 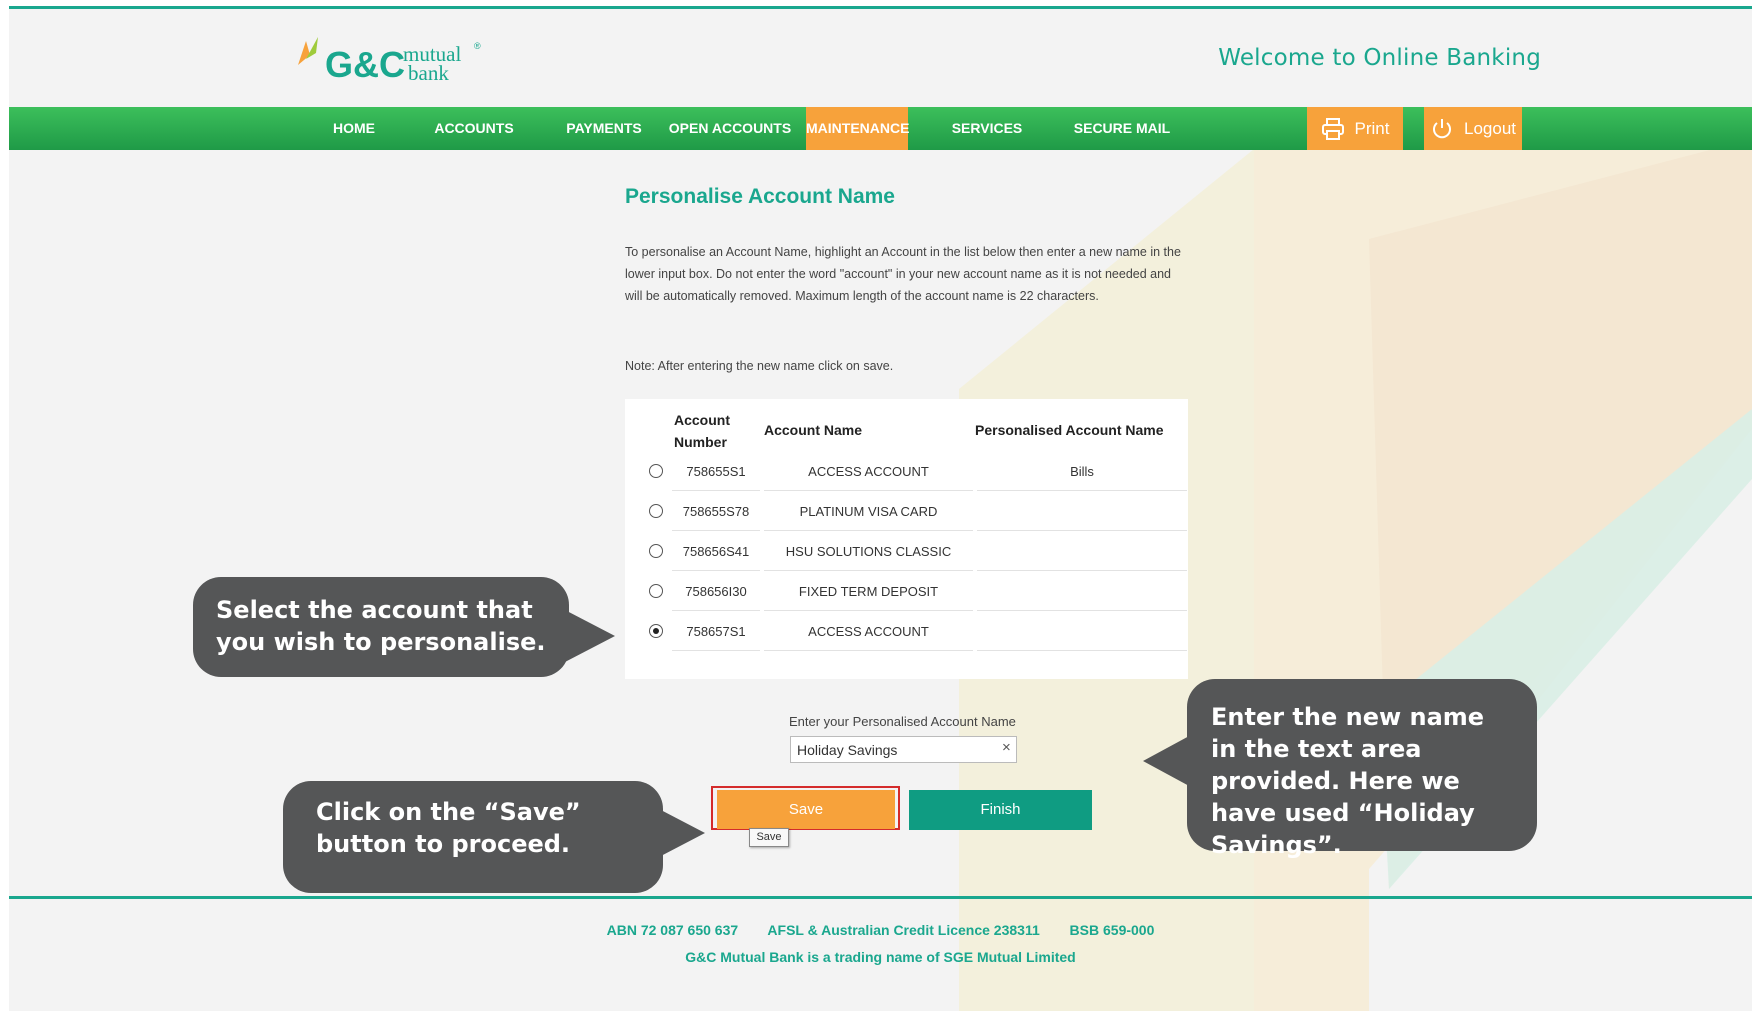 I want to click on printer-icon, so click(x=1332, y=128).